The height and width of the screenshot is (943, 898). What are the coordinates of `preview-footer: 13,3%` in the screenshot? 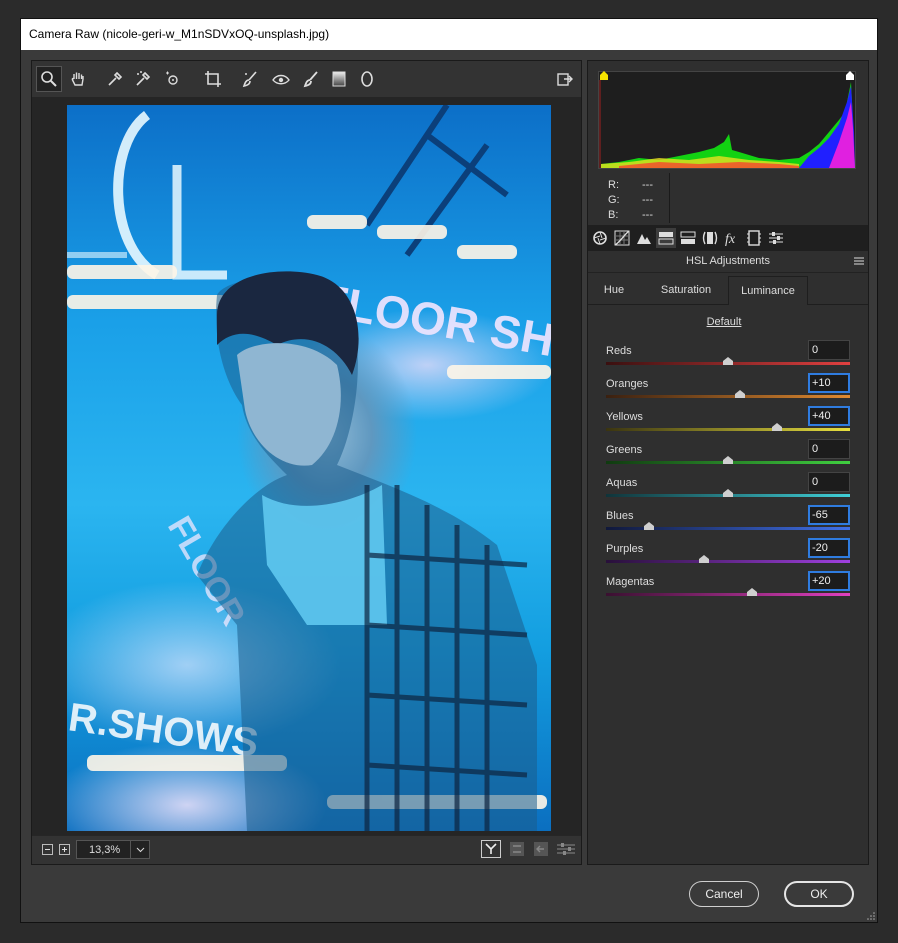 It's located at (306, 850).